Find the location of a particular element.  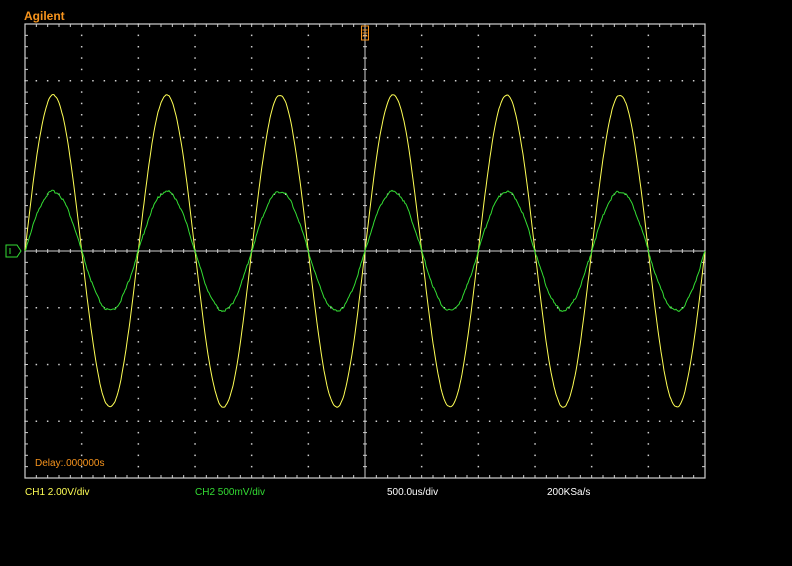

timebase-readout: 500.0us/div is located at coordinates (413, 492).